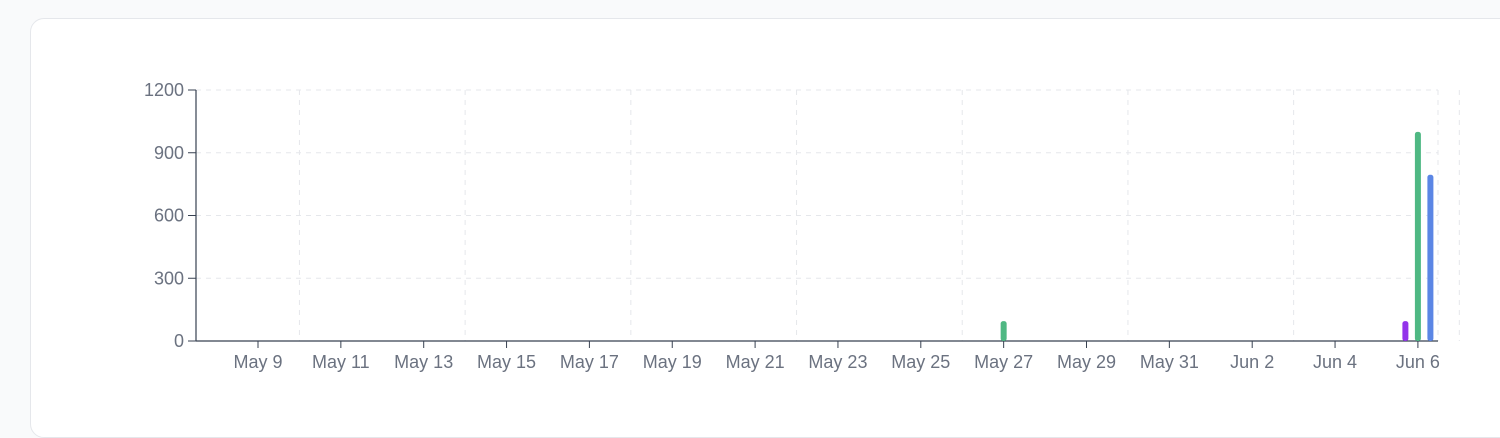 The width and height of the screenshot is (1500, 438). I want to click on x-tick-label: May 27, so click(1003, 362).